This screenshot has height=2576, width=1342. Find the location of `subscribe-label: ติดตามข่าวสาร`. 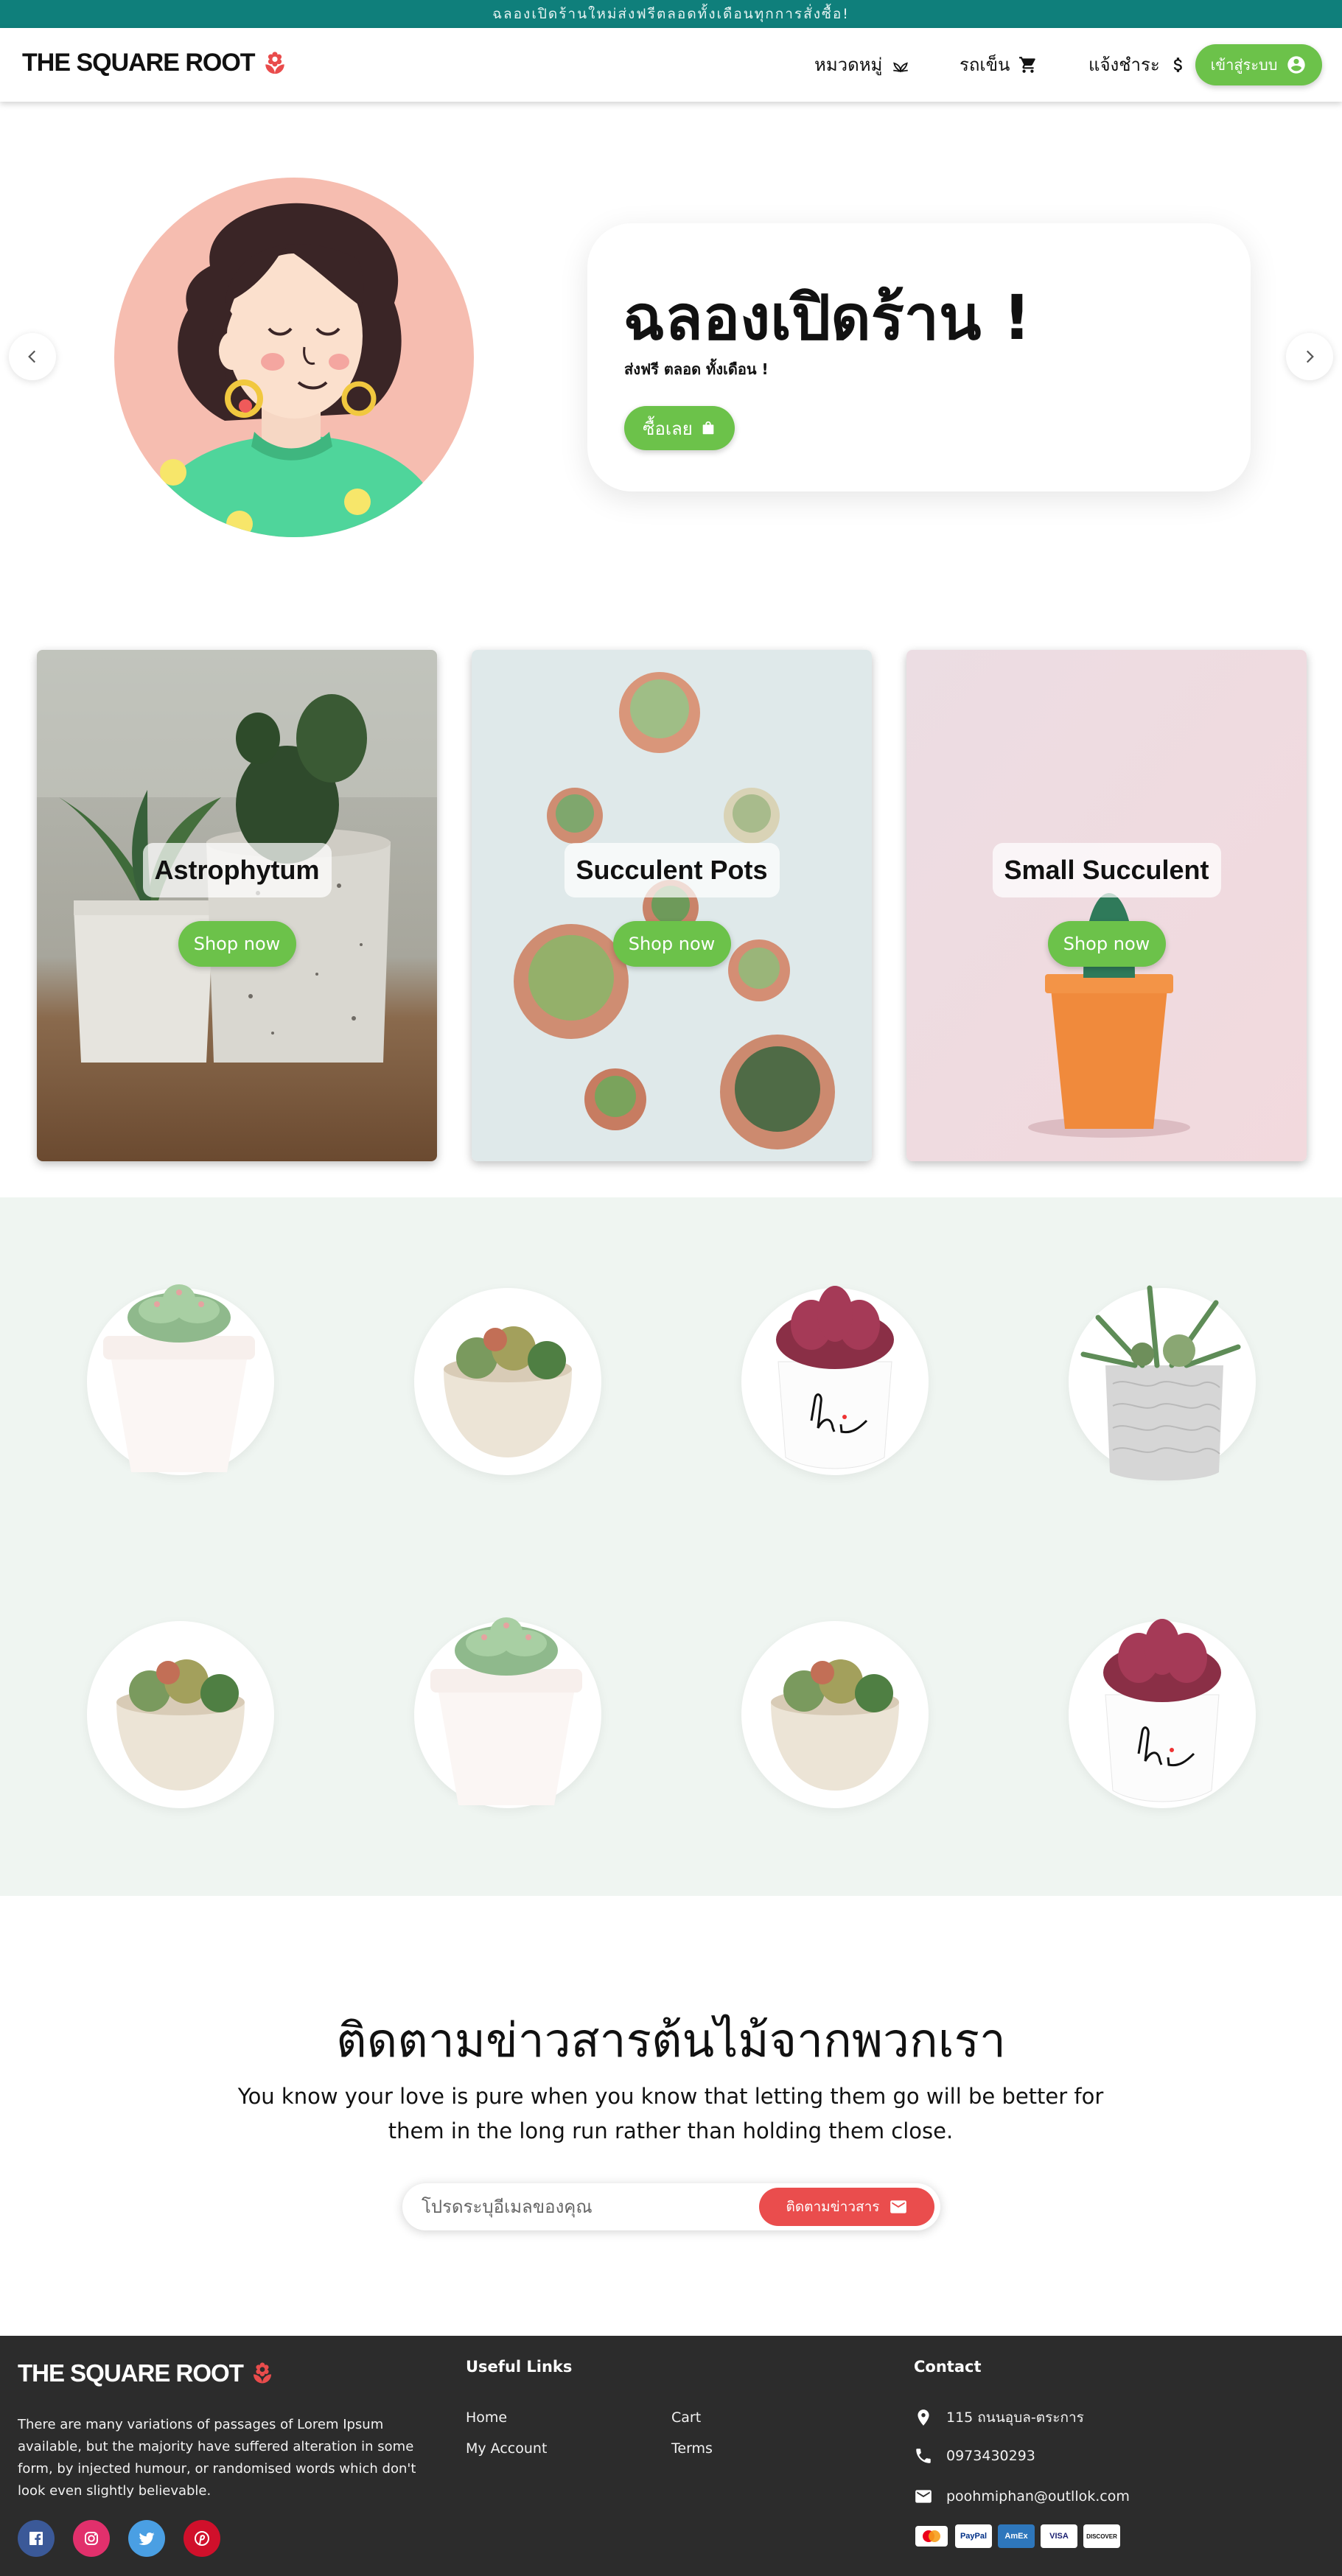

subscribe-label: ติดตามข่าวสาร is located at coordinates (833, 2207).